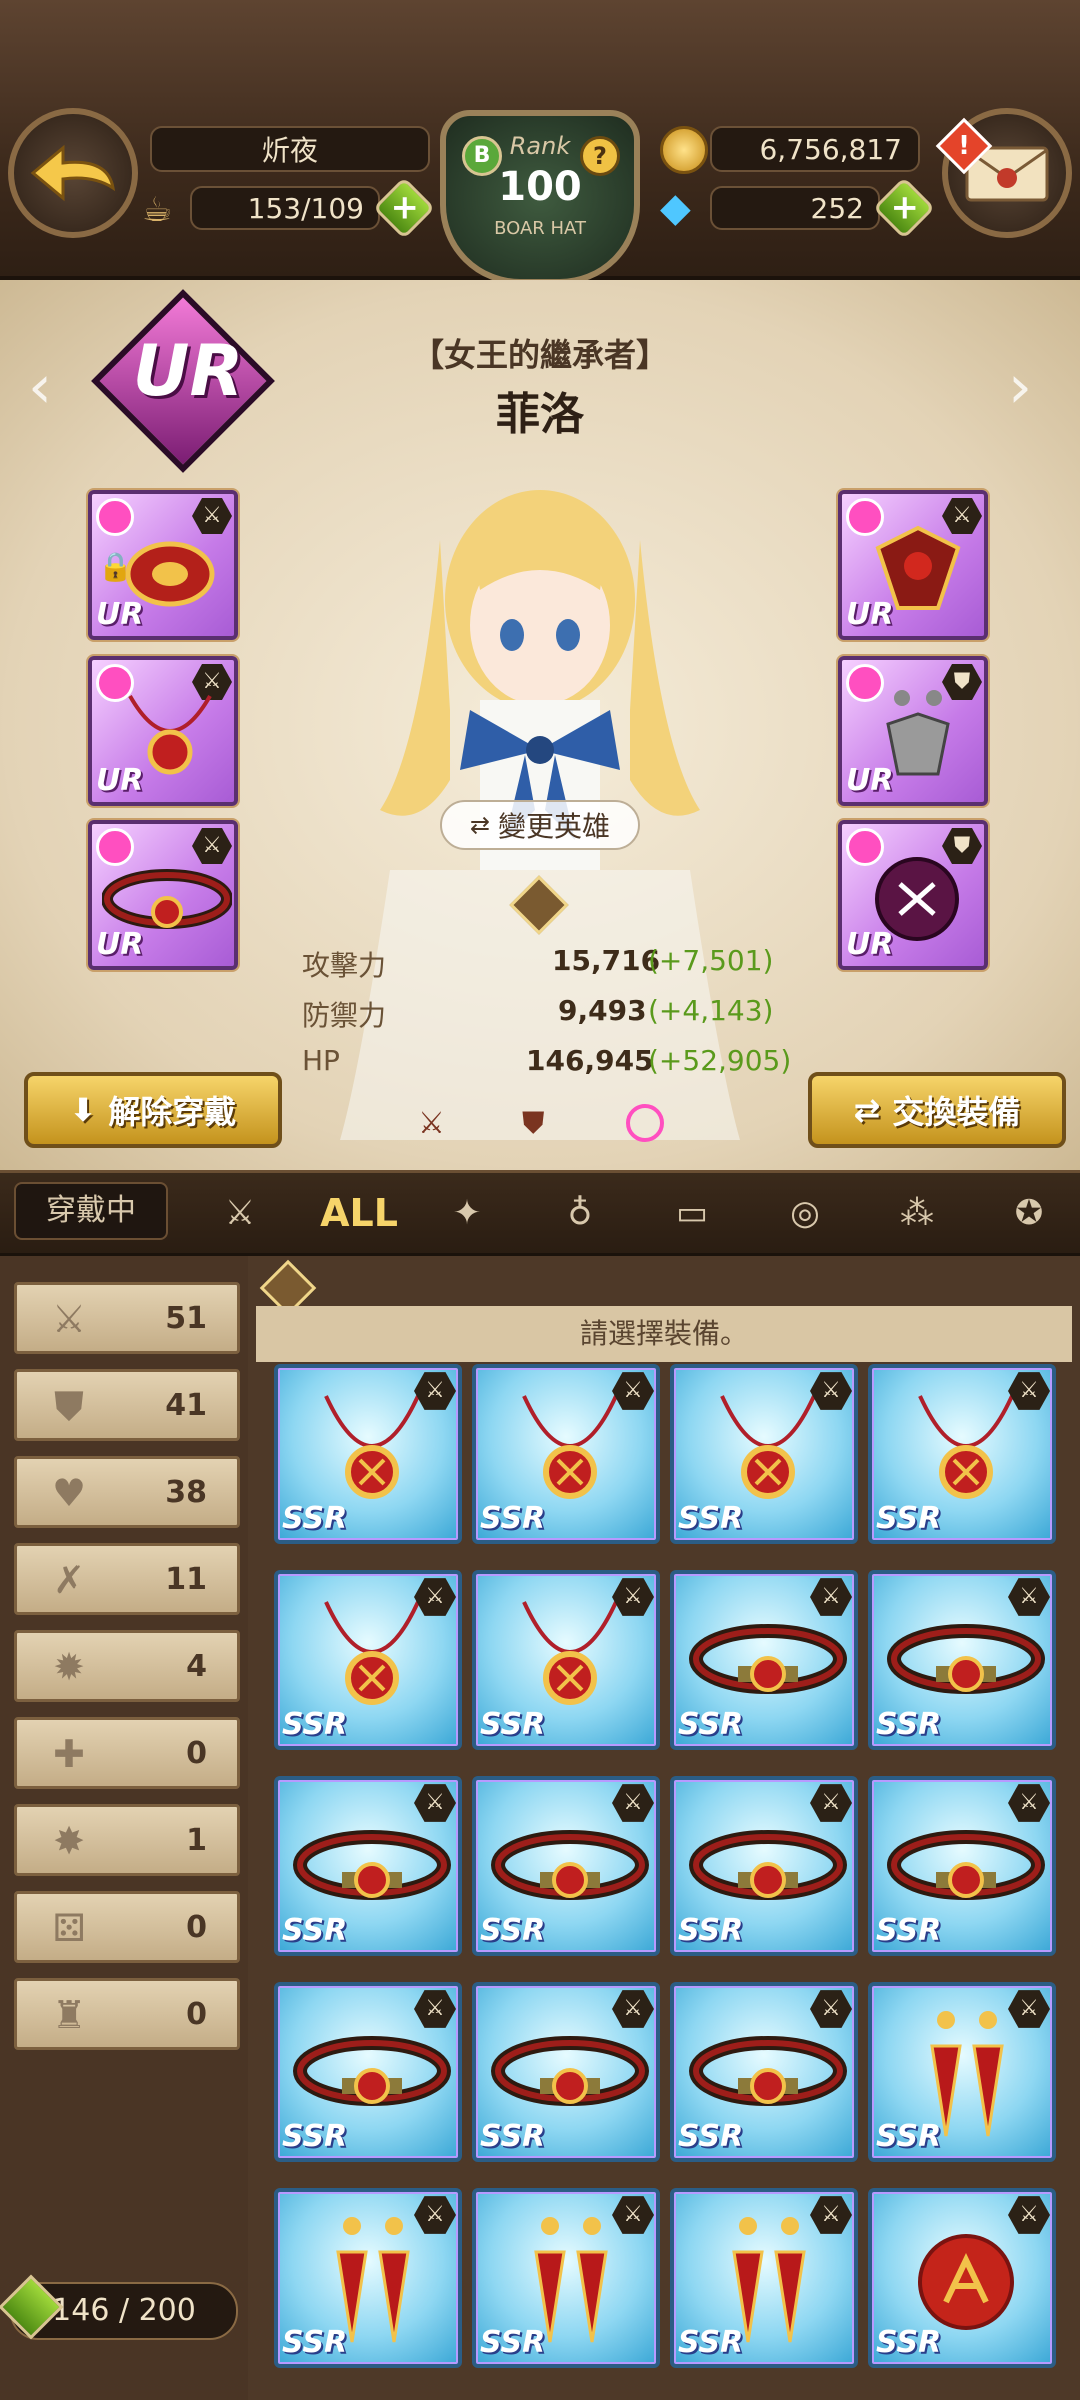  What do you see at coordinates (805, 1213) in the screenshot?
I see `tab-ring-icon: ◎` at bounding box center [805, 1213].